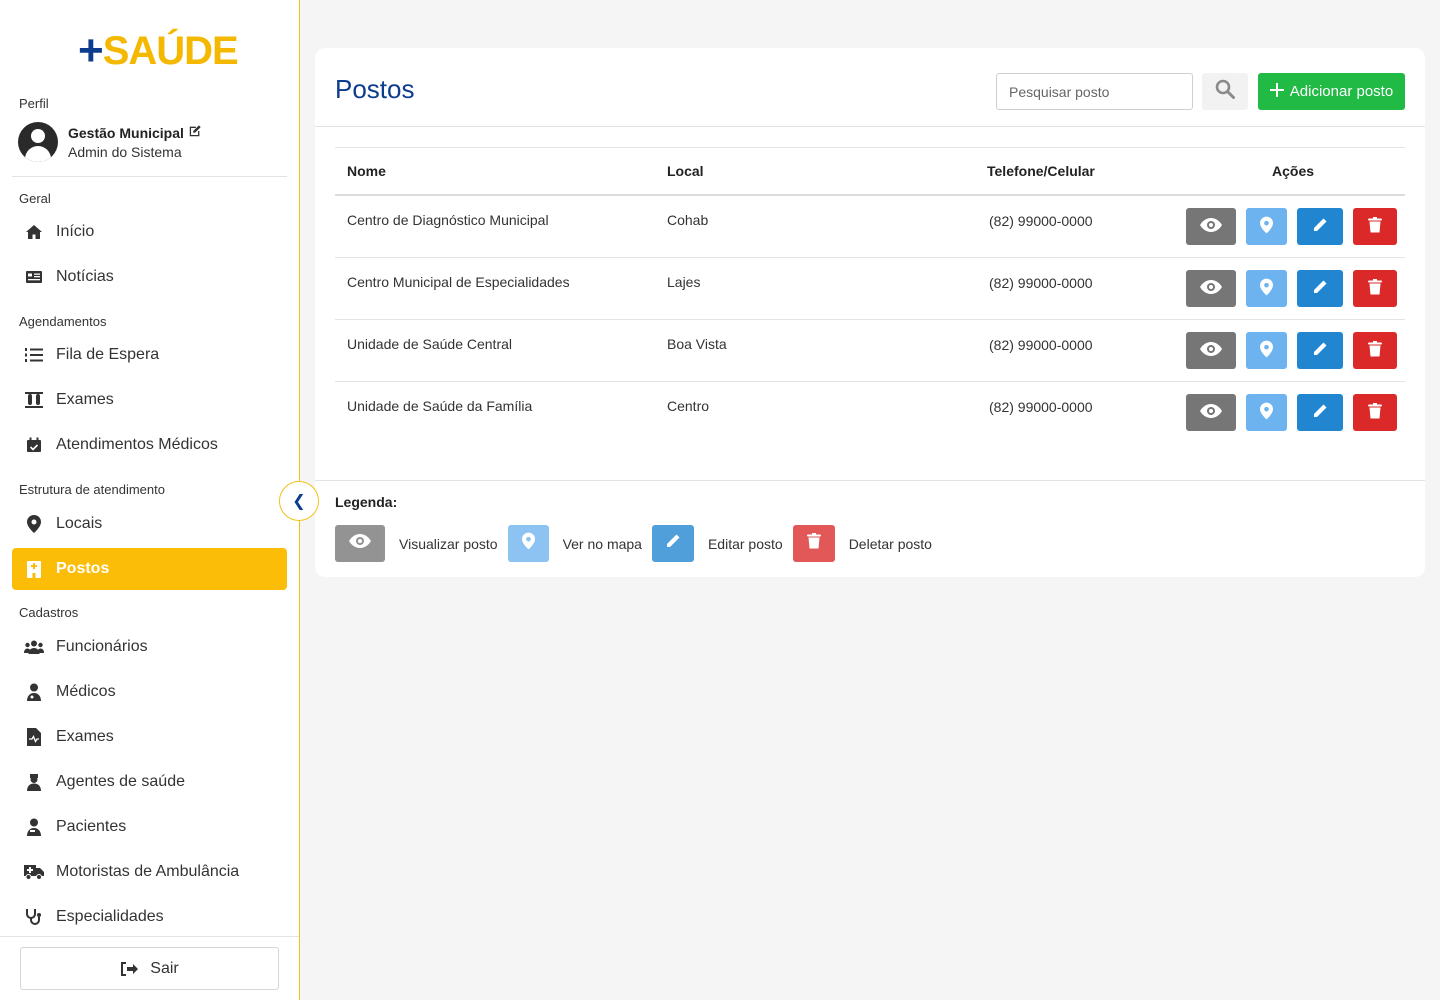 Image resolution: width=1440 pixels, height=1000 pixels. Describe the element at coordinates (149, 692) in the screenshot. I see `sidebar-item-medicos: Médicos` at that location.